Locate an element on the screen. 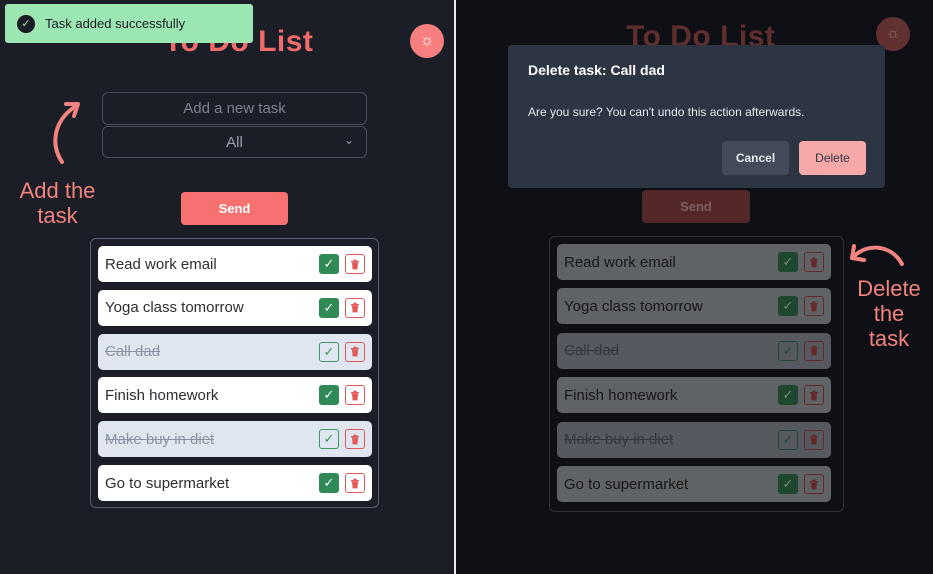 Image resolution: width=933 pixels, height=574 pixels. task-text: Go to supermarket is located at coordinates (167, 483).